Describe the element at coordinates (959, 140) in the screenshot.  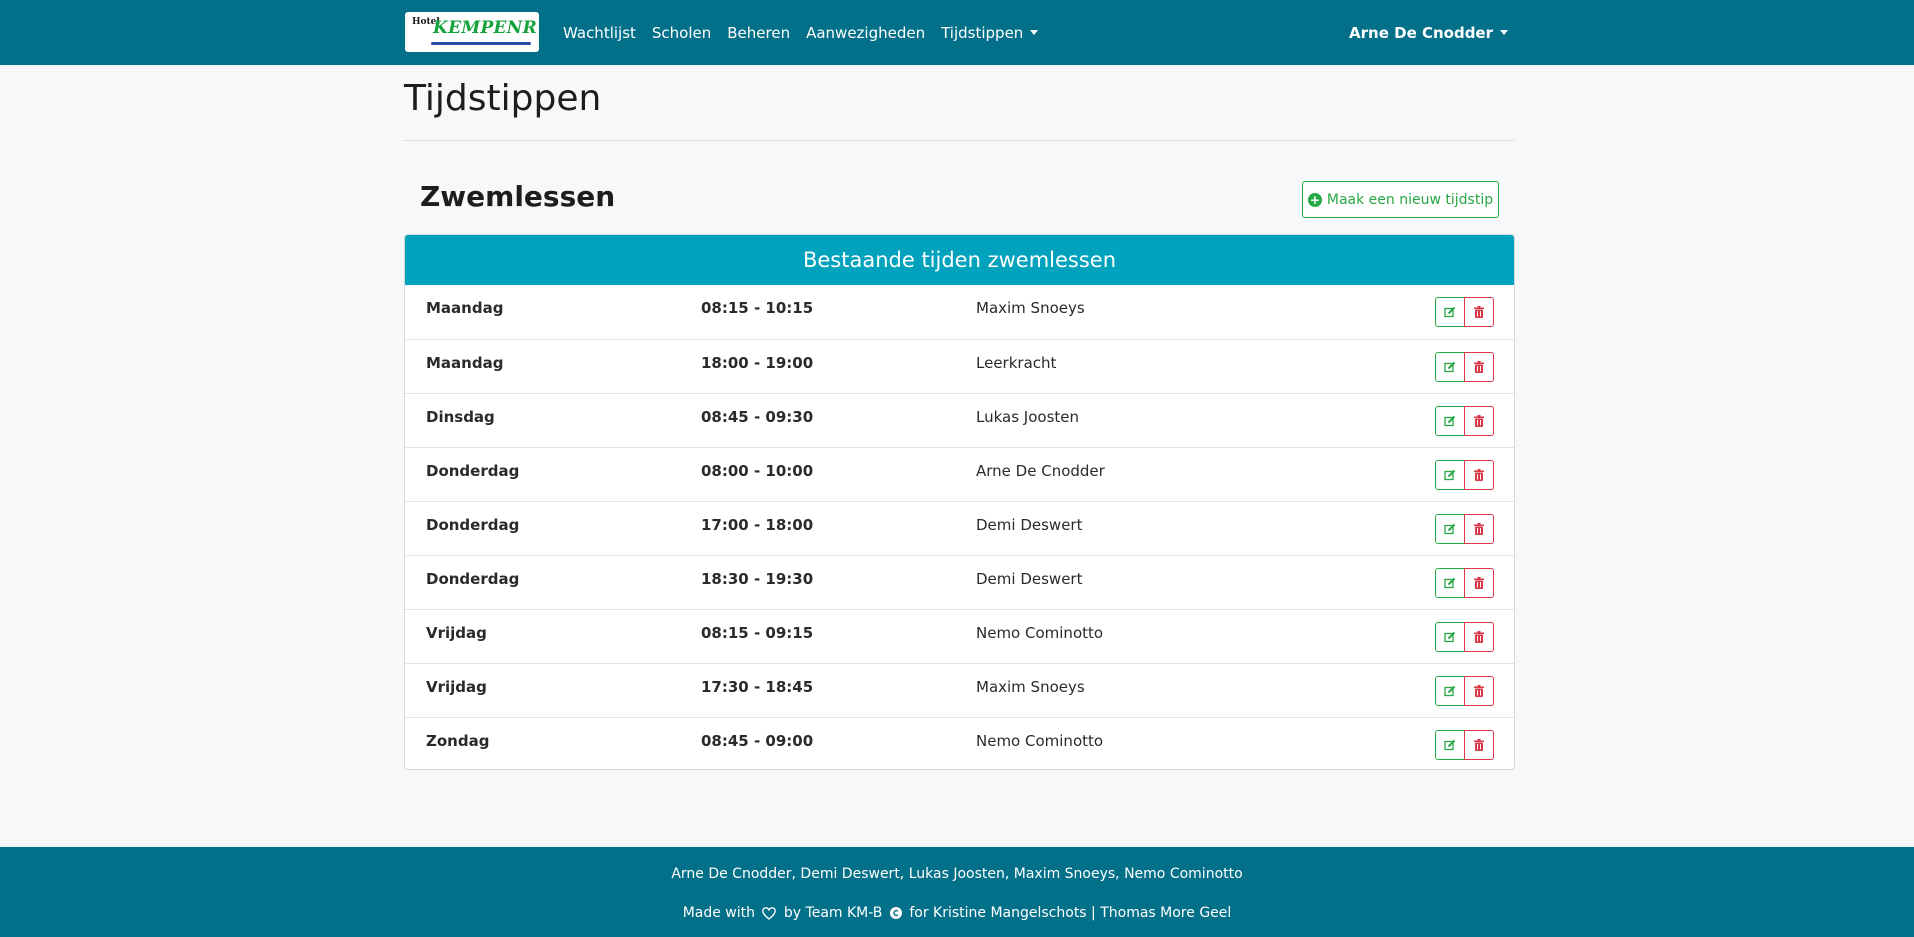
I see `title-divider` at that location.